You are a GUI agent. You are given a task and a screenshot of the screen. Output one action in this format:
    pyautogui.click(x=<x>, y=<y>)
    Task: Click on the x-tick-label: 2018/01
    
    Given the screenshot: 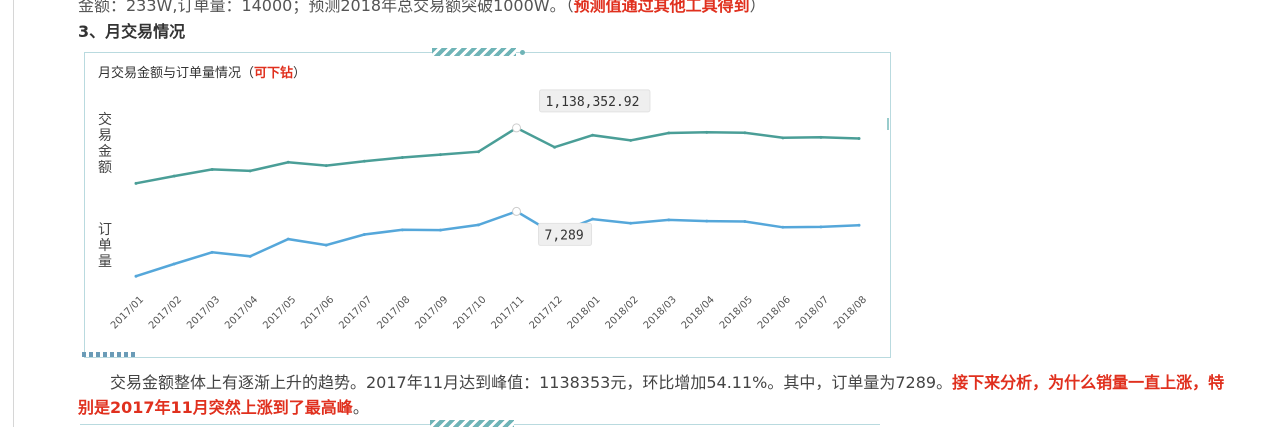 What is the action you would take?
    pyautogui.click(x=584, y=312)
    